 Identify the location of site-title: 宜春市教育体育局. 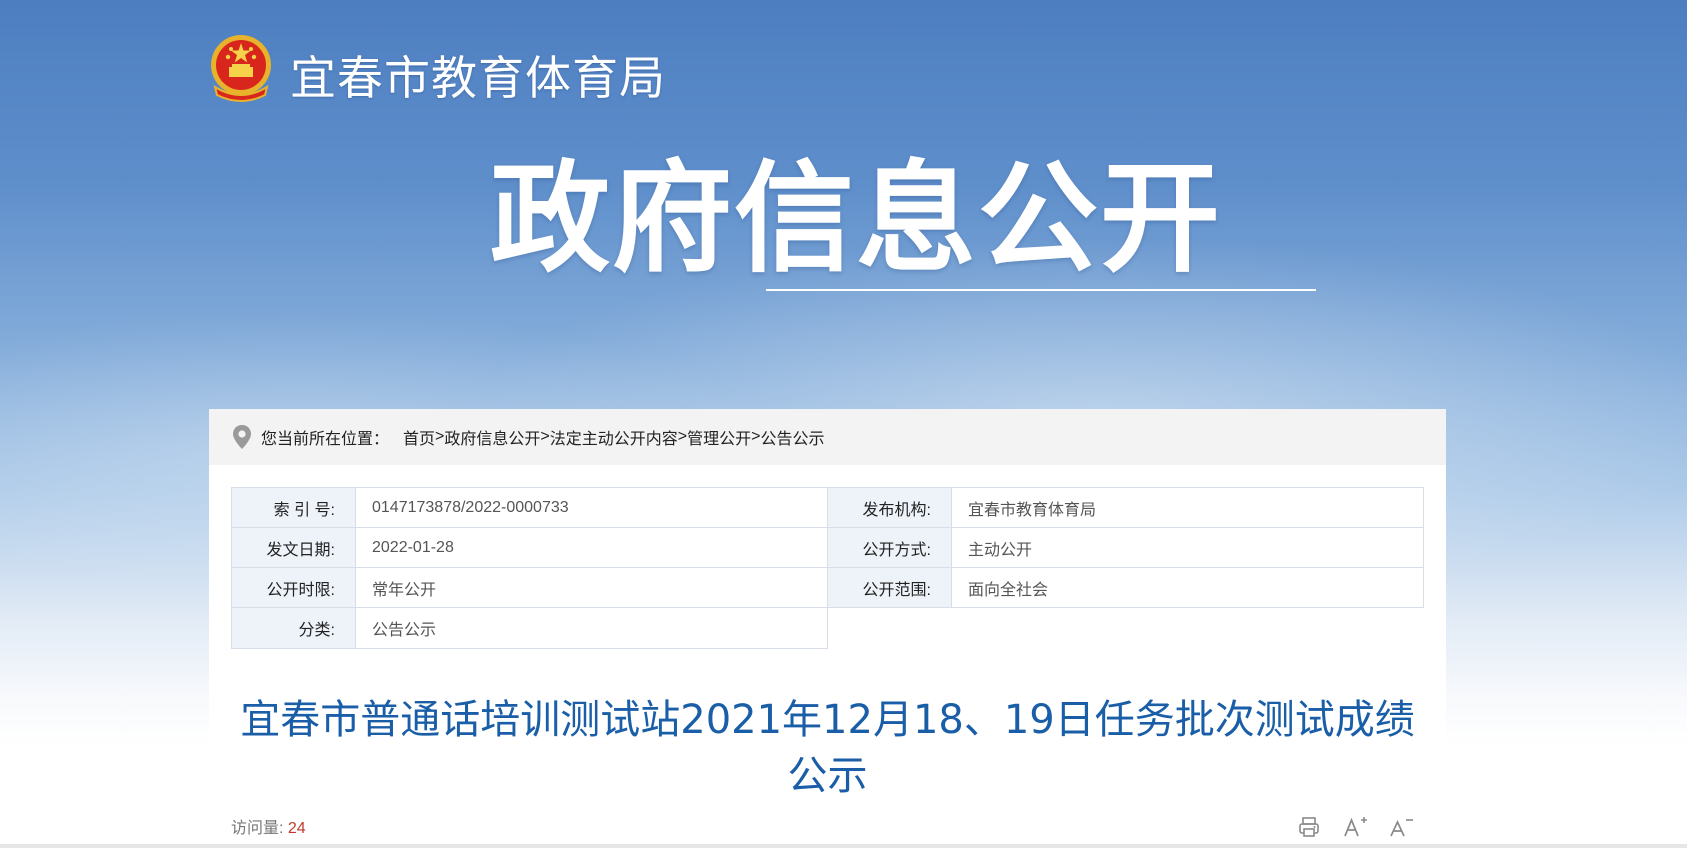
(478, 78).